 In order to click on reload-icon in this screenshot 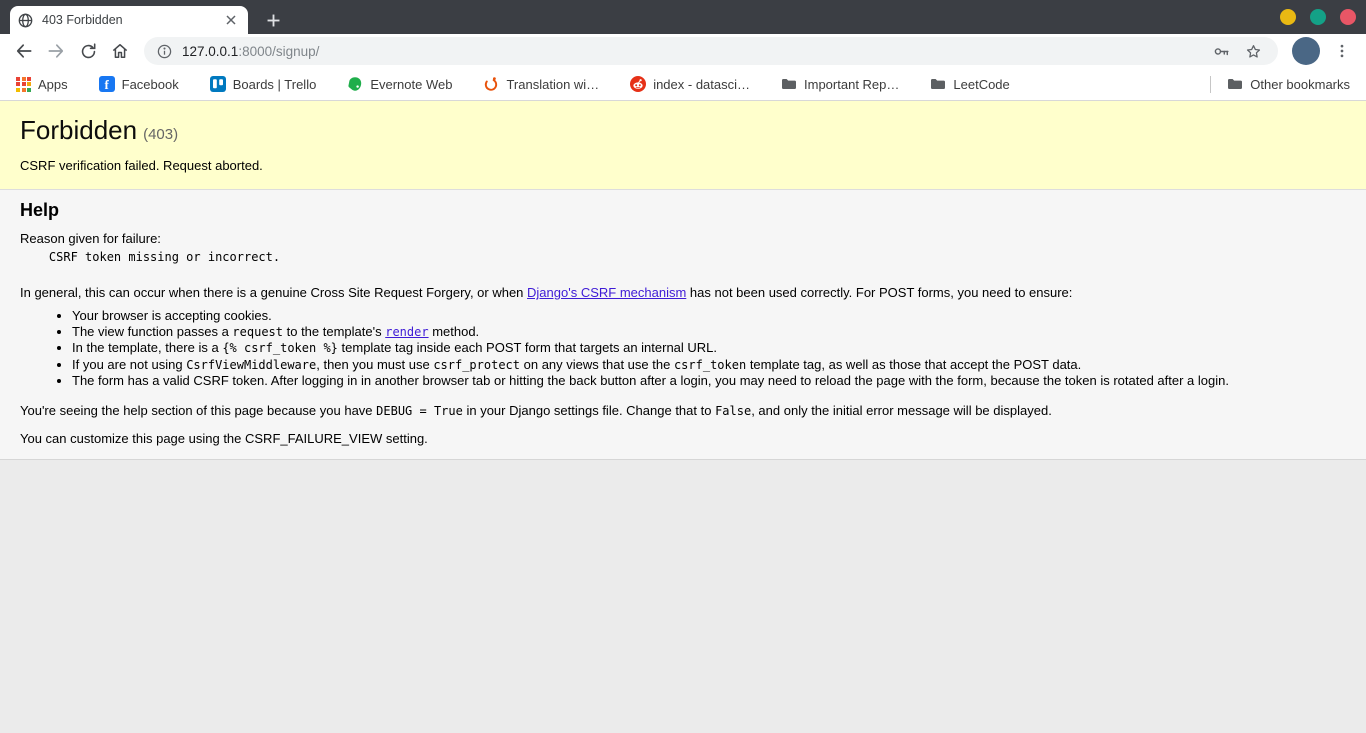, I will do `click(88, 51)`.